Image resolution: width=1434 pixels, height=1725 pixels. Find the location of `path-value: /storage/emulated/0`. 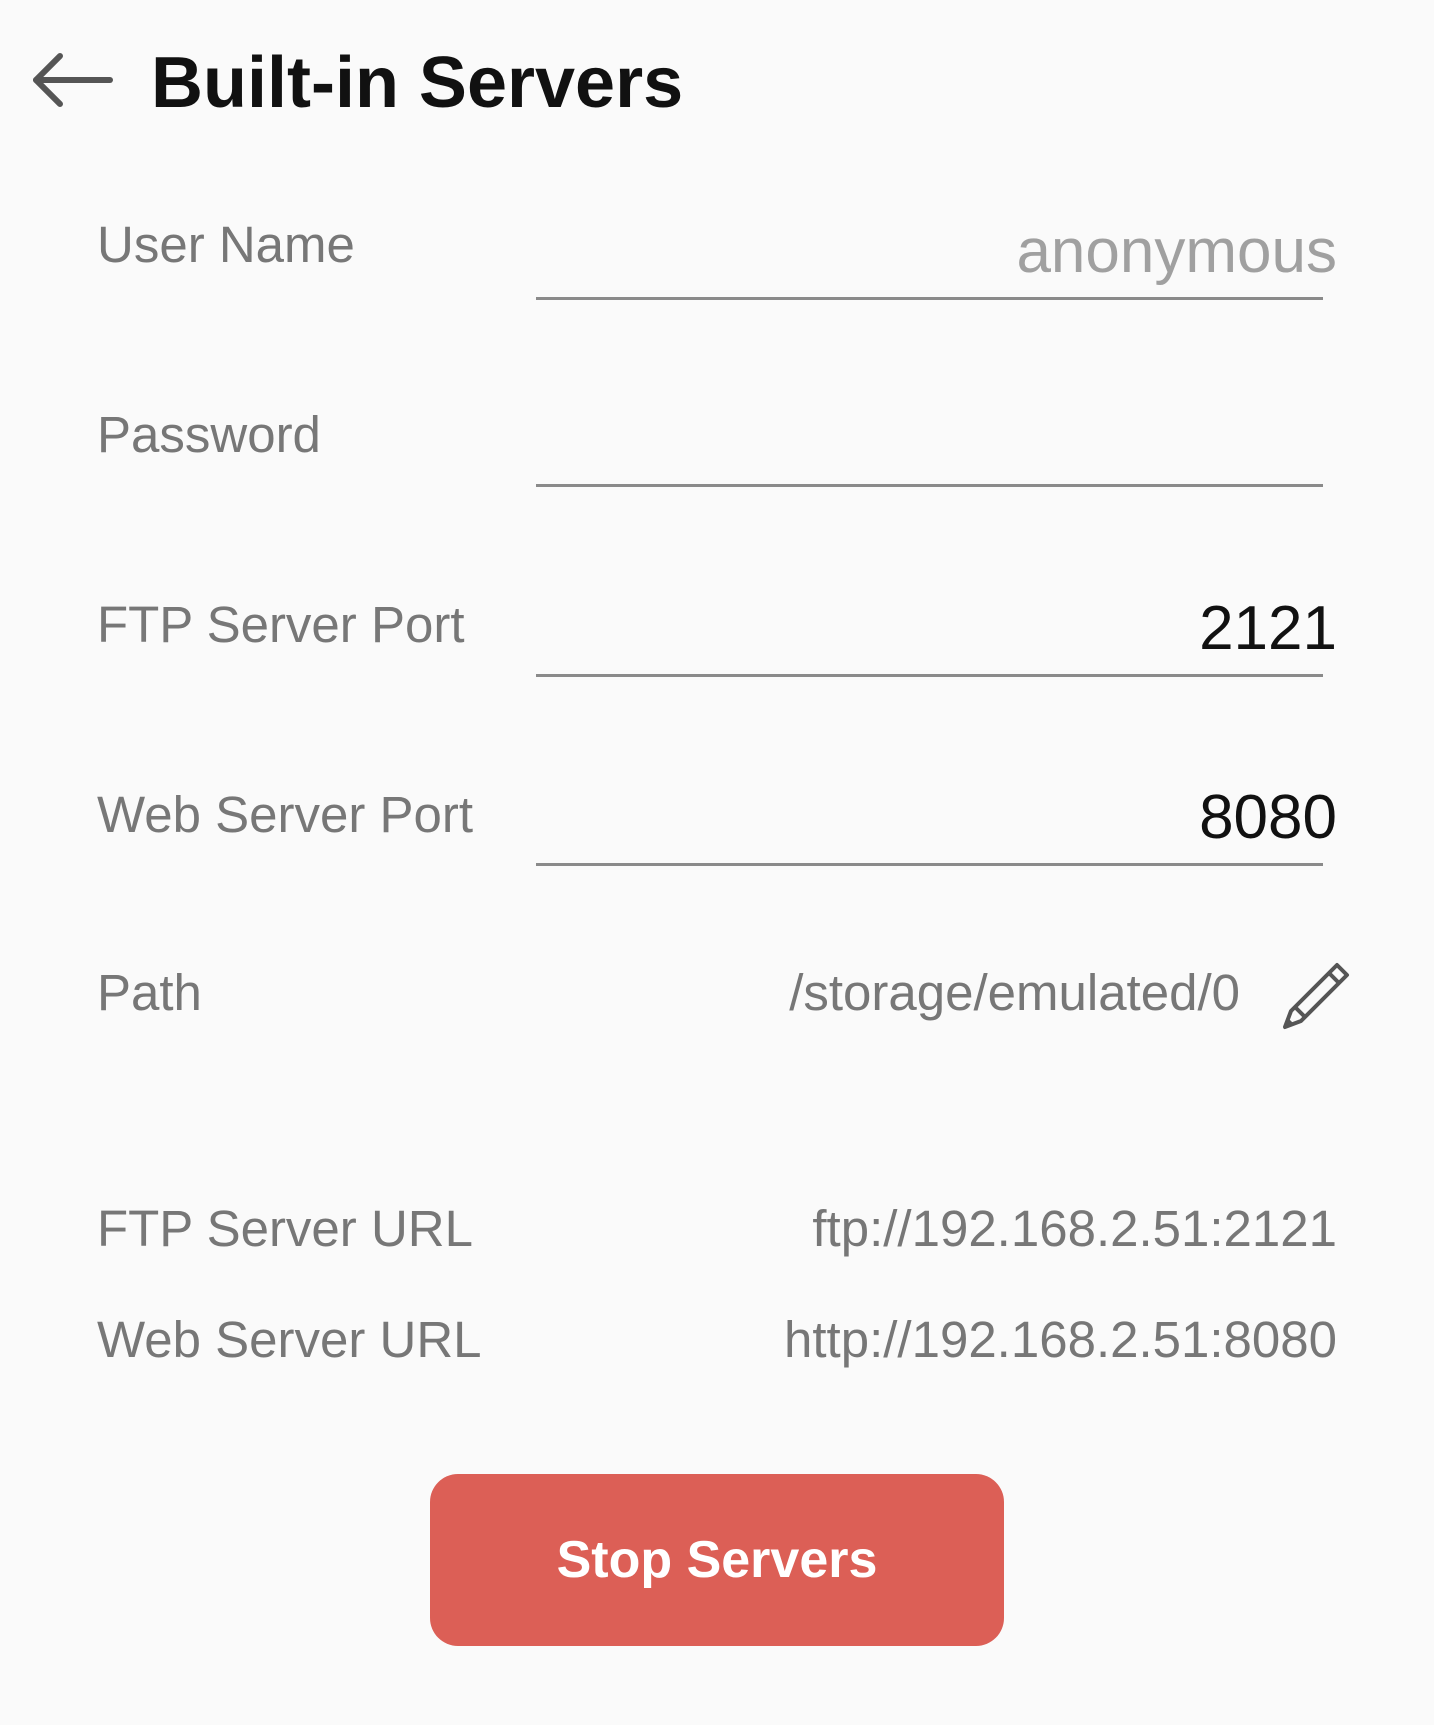

path-value: /storage/emulated/0 is located at coordinates (1014, 992).